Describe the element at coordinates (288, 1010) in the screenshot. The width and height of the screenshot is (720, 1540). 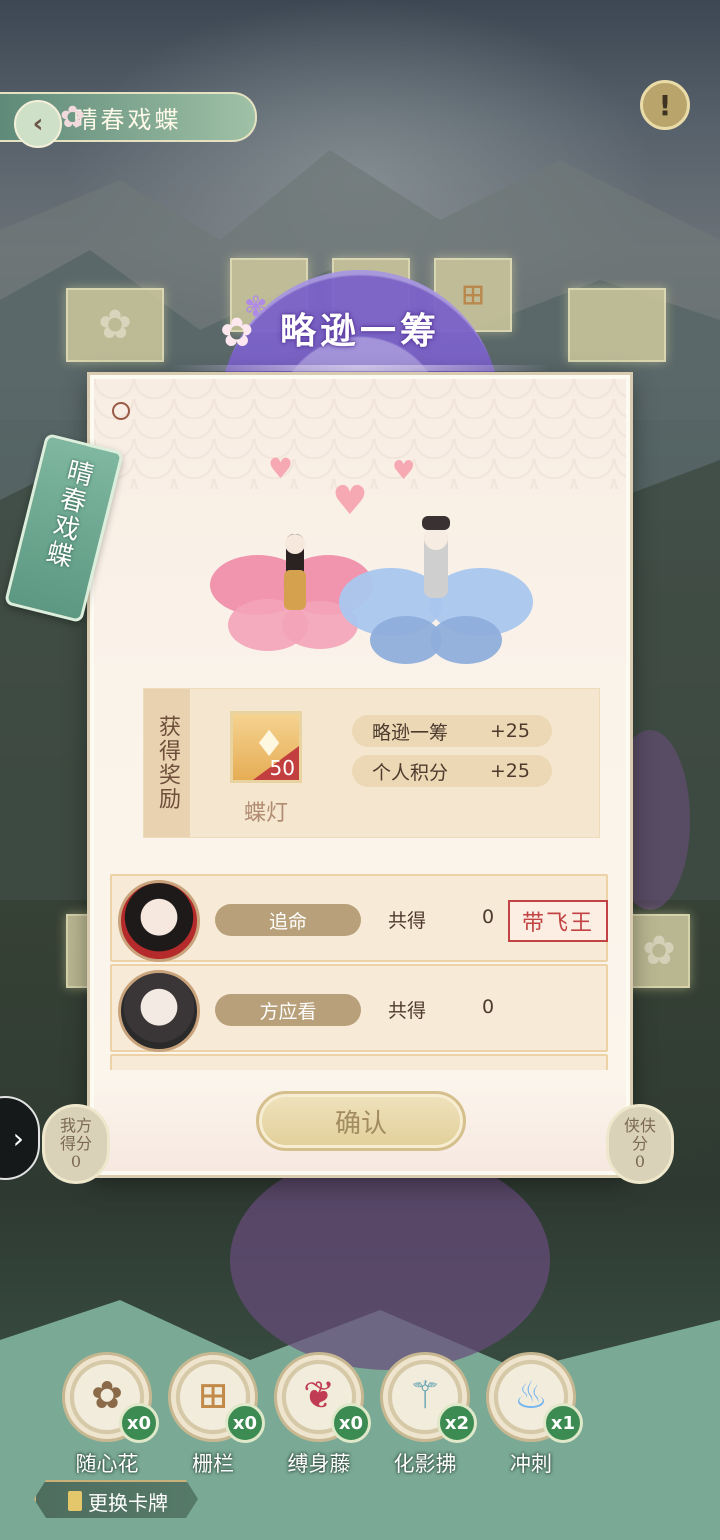
I see `player-name: 方应看` at that location.